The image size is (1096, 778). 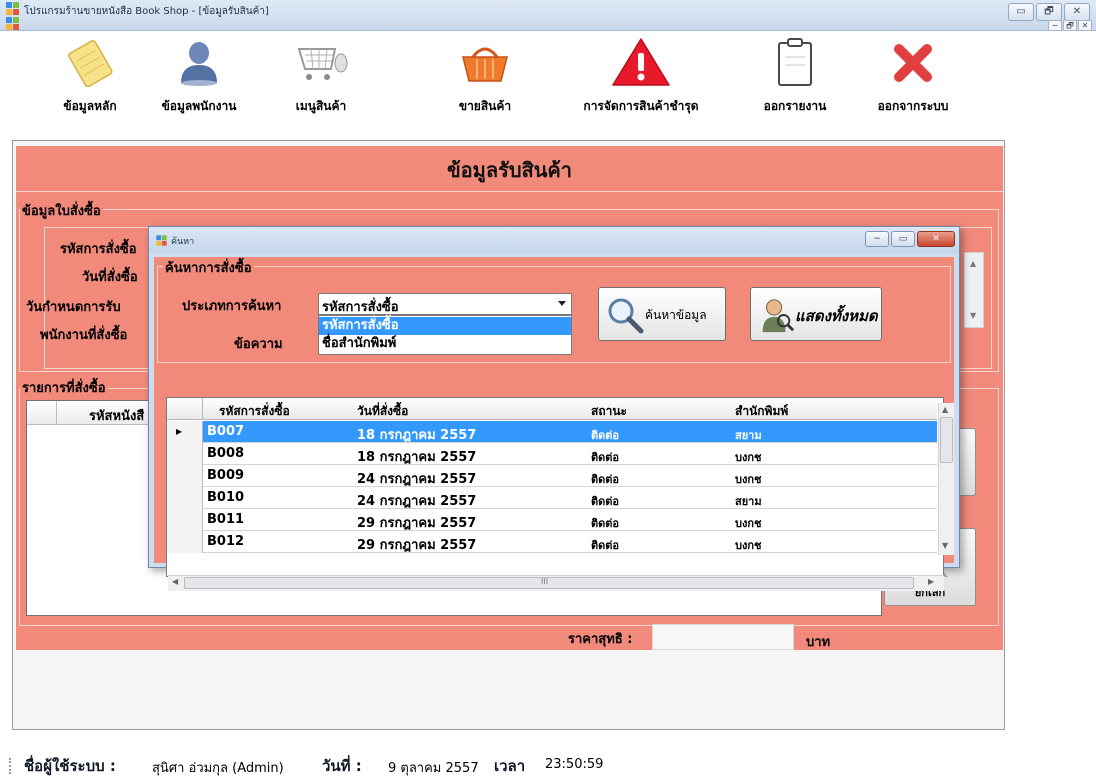 I want to click on grid-column-order-date: วันที่สั่งซื้อ, so click(x=382, y=411).